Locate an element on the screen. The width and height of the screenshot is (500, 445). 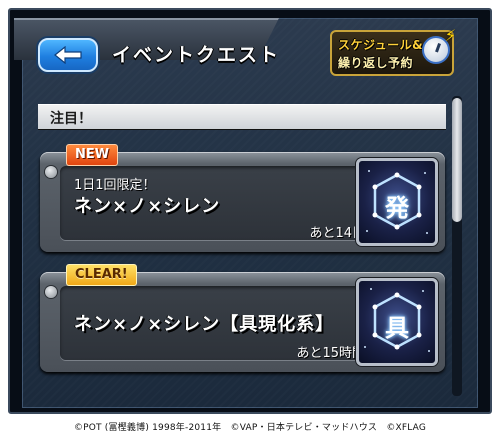
emblem-kanji: 具 is located at coordinates (397, 328).